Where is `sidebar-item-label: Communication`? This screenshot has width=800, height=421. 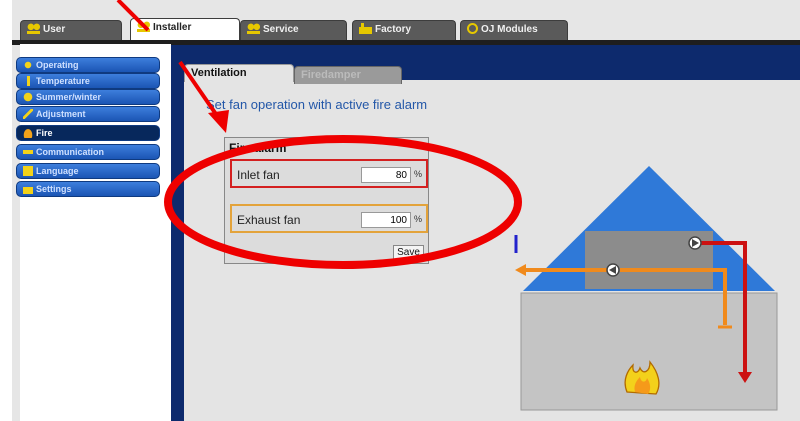
sidebar-item-label: Communication is located at coordinates (70, 152).